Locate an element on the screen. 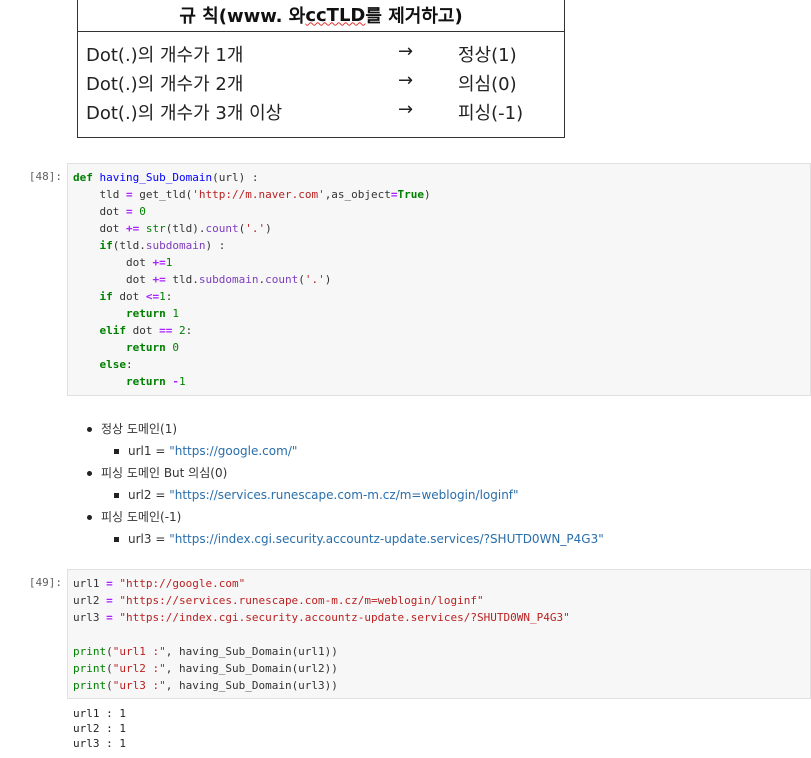 The image size is (811, 758). rule-result: 의심(0) is located at coordinates (487, 84).